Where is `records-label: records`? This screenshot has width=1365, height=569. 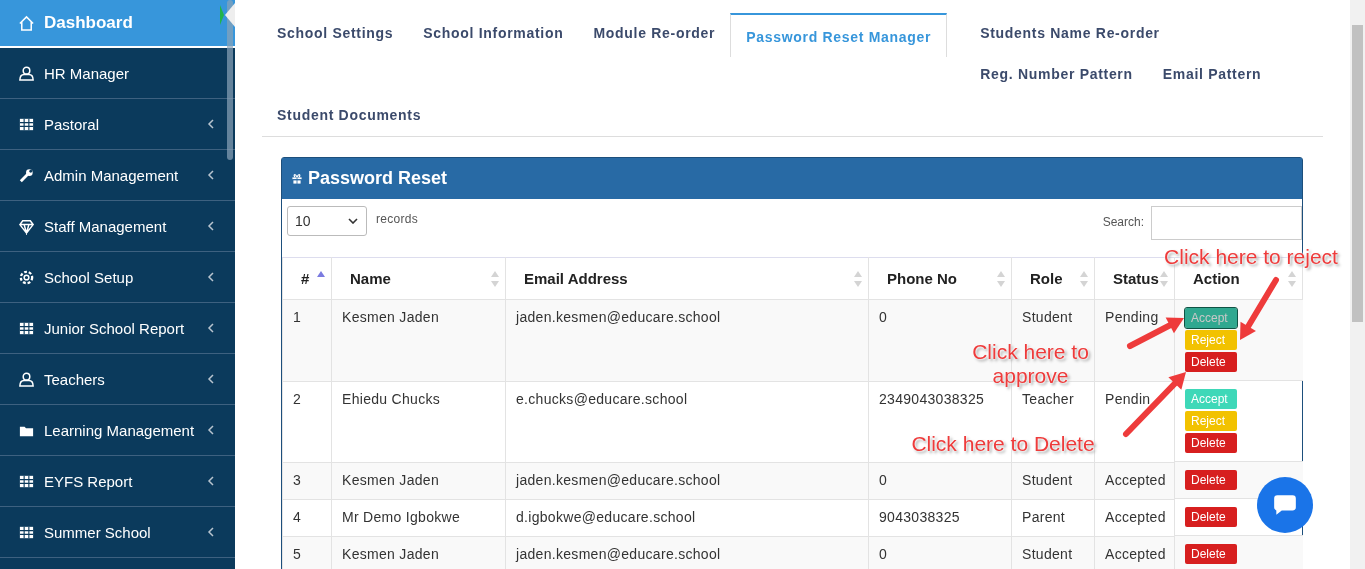
records-label: records is located at coordinates (397, 219).